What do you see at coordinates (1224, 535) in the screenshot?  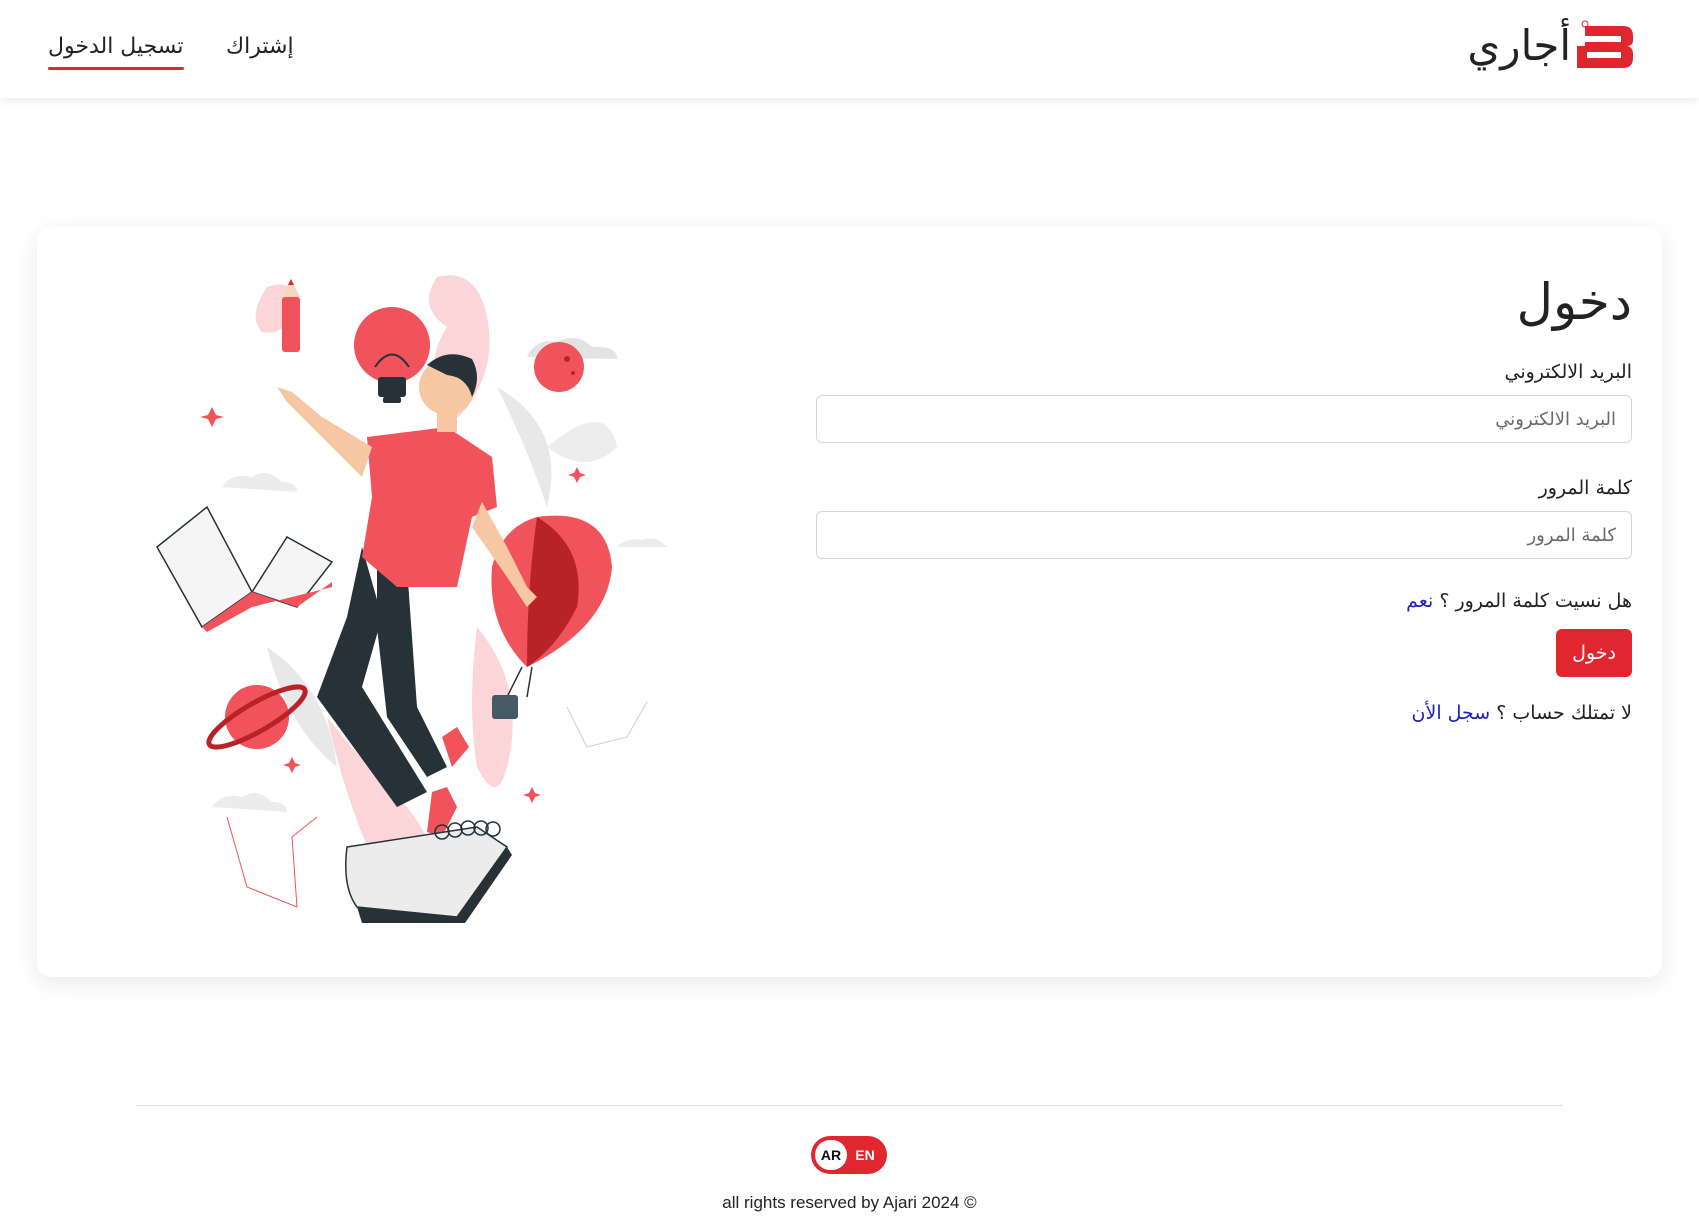 I see `password-field` at bounding box center [1224, 535].